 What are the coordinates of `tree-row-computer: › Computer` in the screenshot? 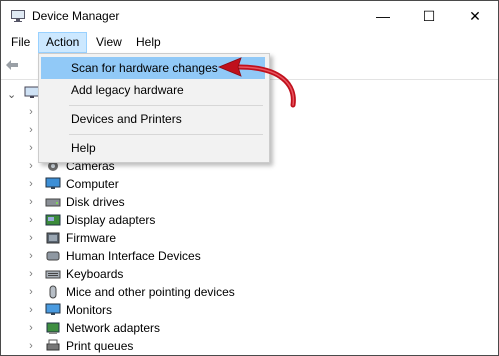 It's located at (249, 184).